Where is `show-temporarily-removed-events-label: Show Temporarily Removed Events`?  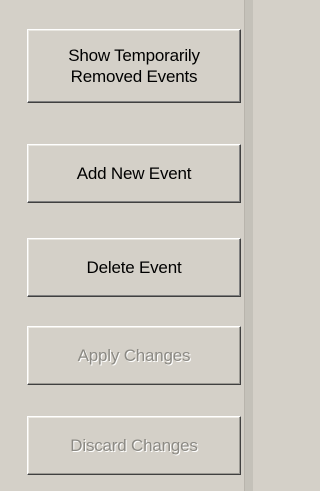 show-temporarily-removed-events-label: Show Temporarily Removed Events is located at coordinates (134, 66).